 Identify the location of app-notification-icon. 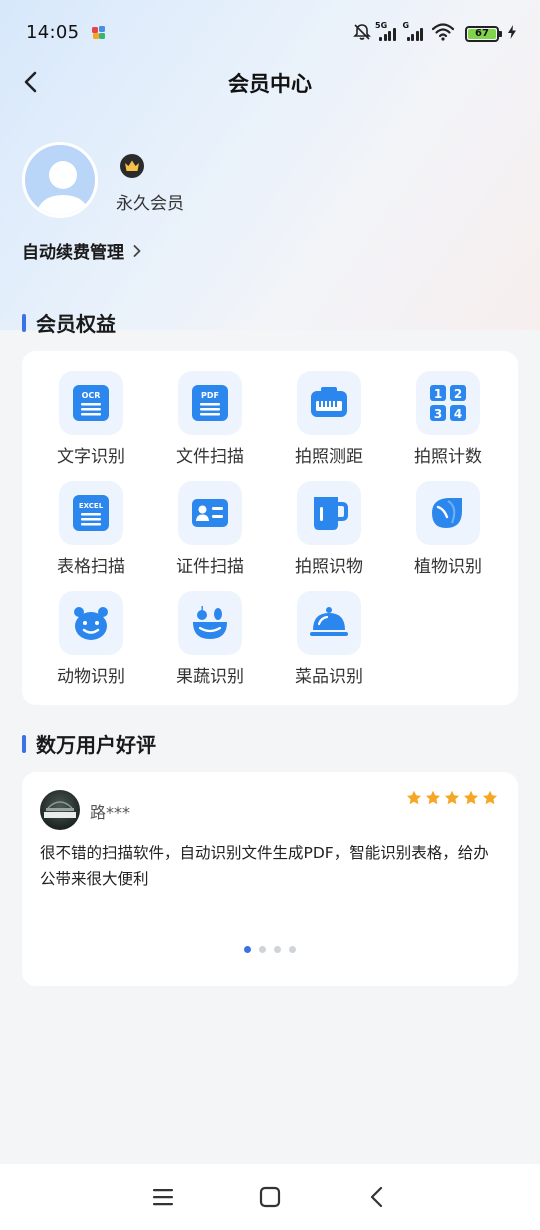
(99, 33).